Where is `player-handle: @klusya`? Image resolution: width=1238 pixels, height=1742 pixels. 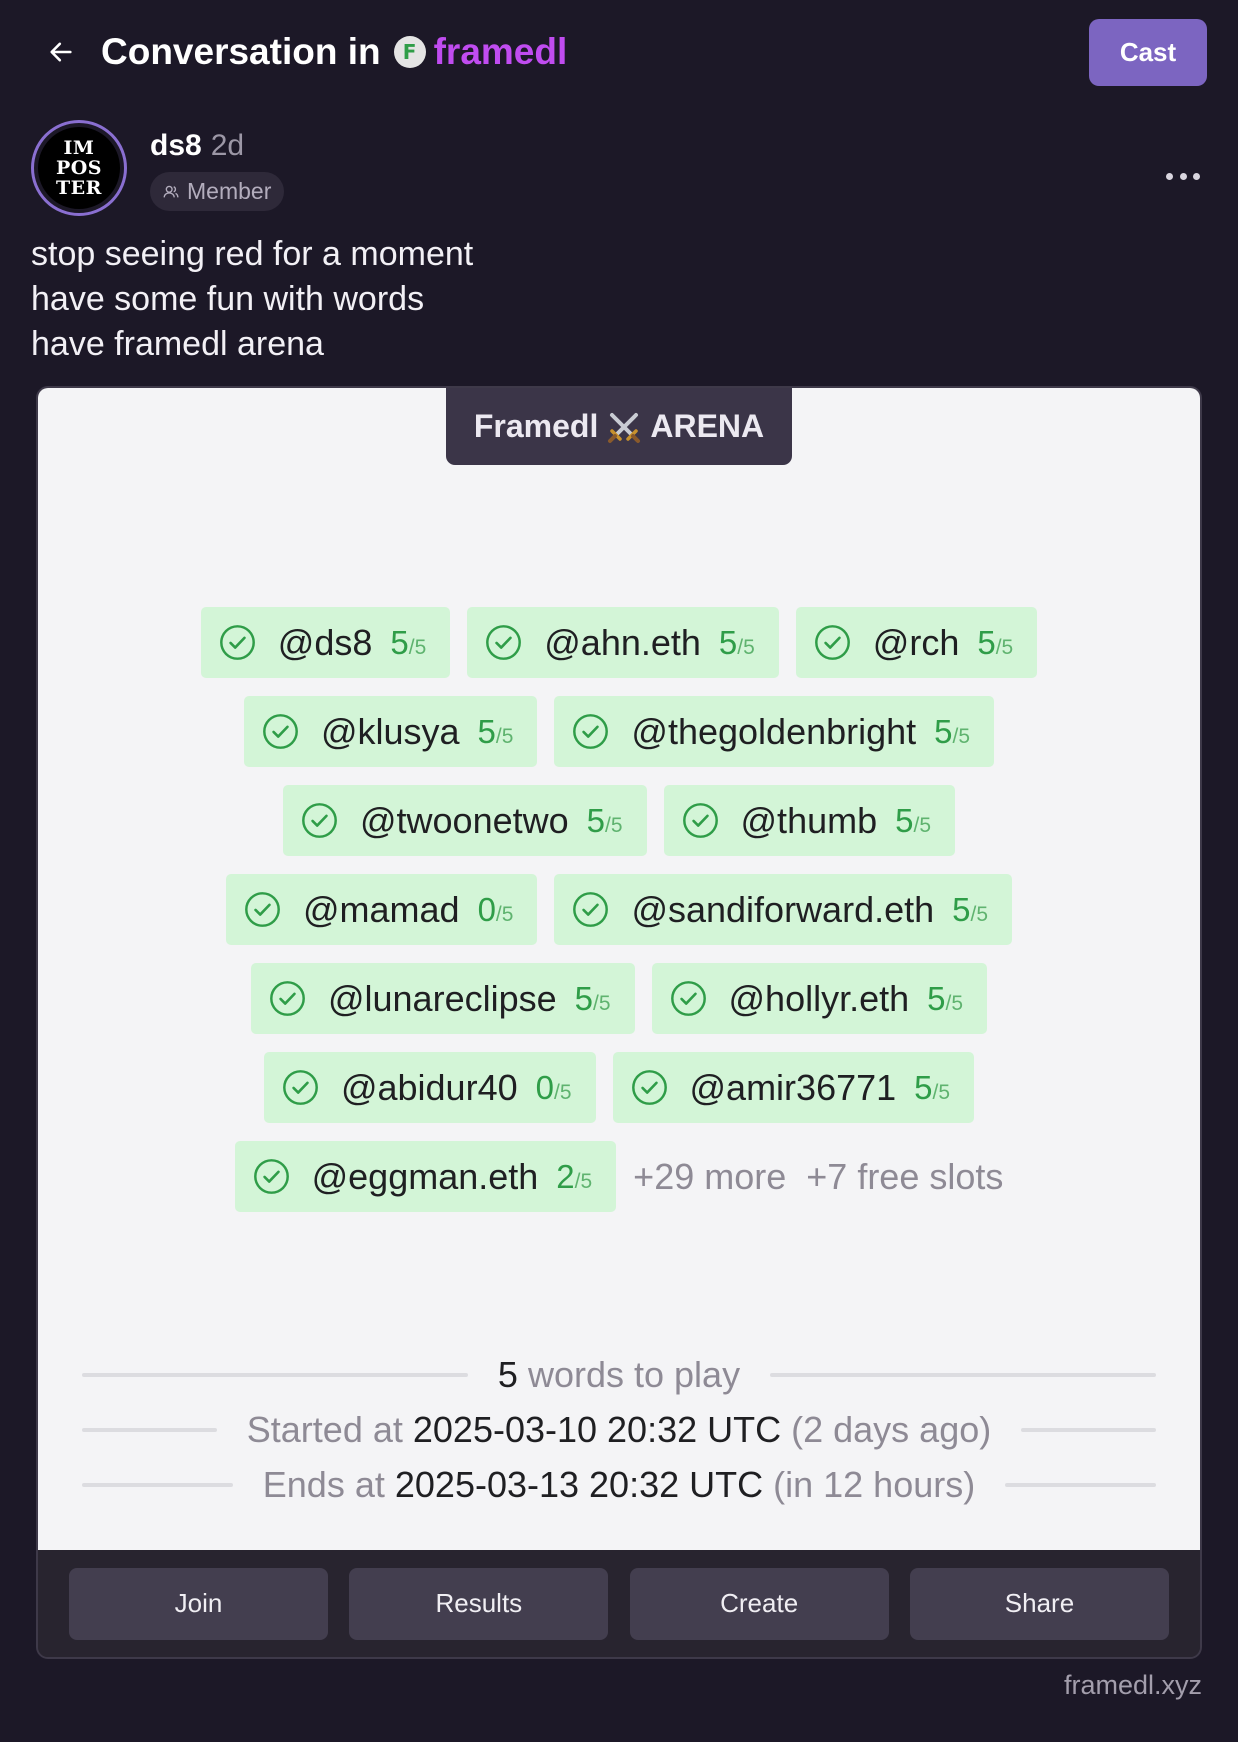
player-handle: @klusya is located at coordinates (390, 731).